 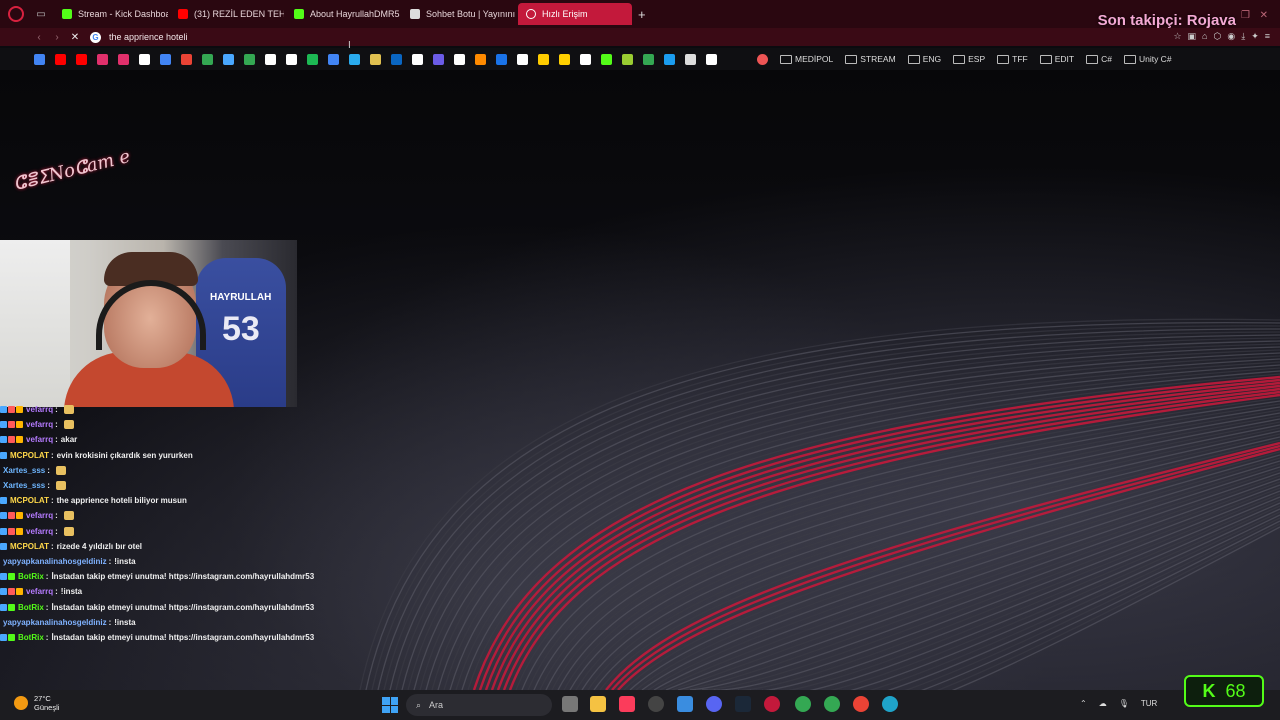 What do you see at coordinates (1192, 36) in the screenshot?
I see `screenshot-icon: ▣` at bounding box center [1192, 36].